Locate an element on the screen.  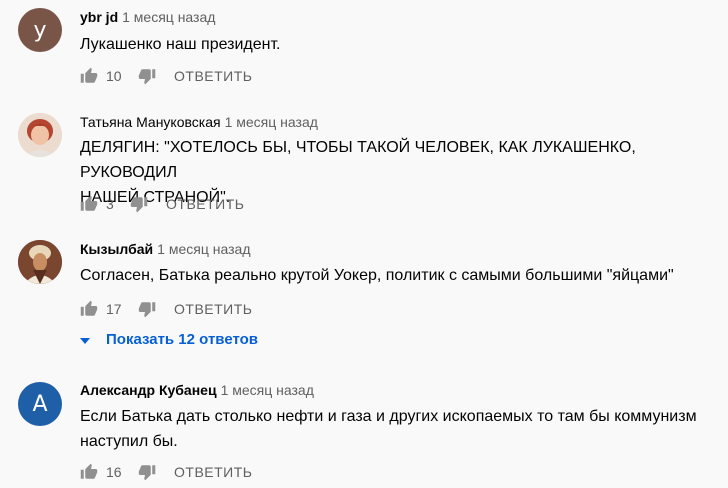
comment-actions: 16 ОТВЕТИТЬ is located at coordinates (166, 472).